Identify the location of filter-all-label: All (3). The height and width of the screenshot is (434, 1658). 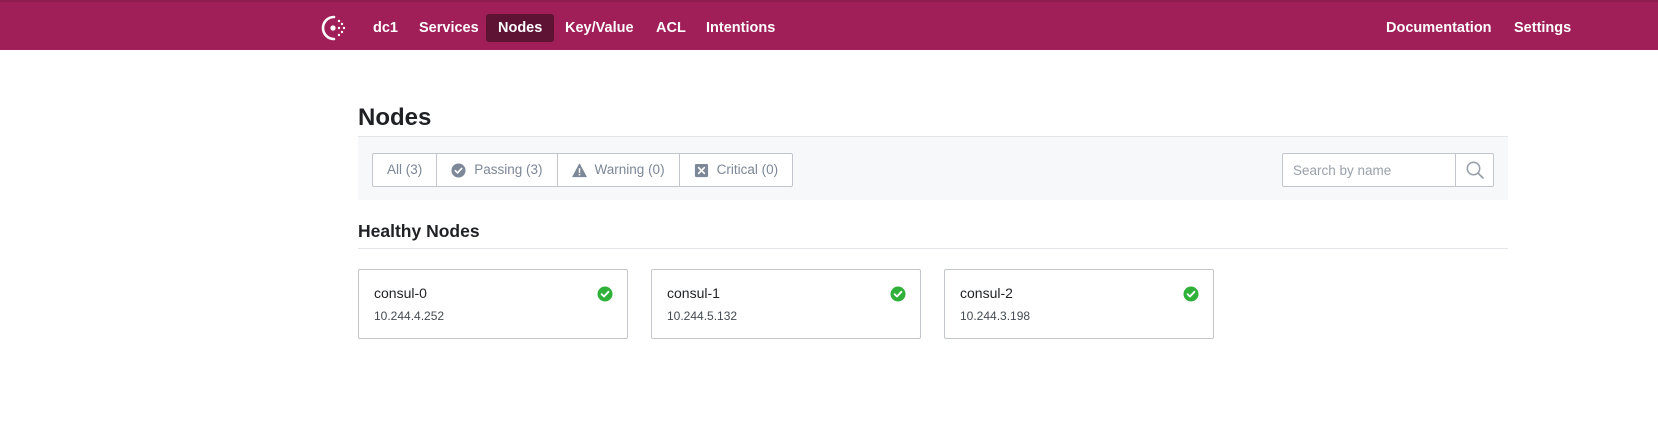
(405, 169).